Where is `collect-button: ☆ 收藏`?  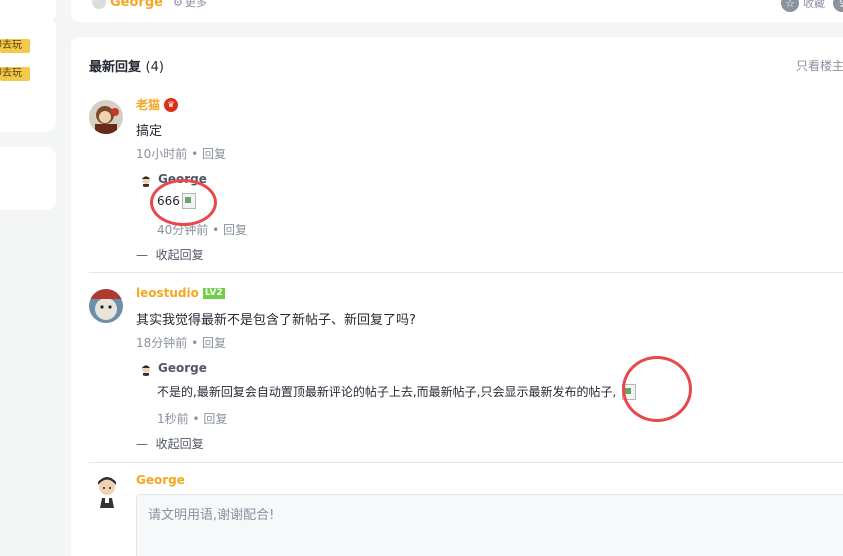 collect-button: ☆ 收藏 is located at coordinates (803, 6).